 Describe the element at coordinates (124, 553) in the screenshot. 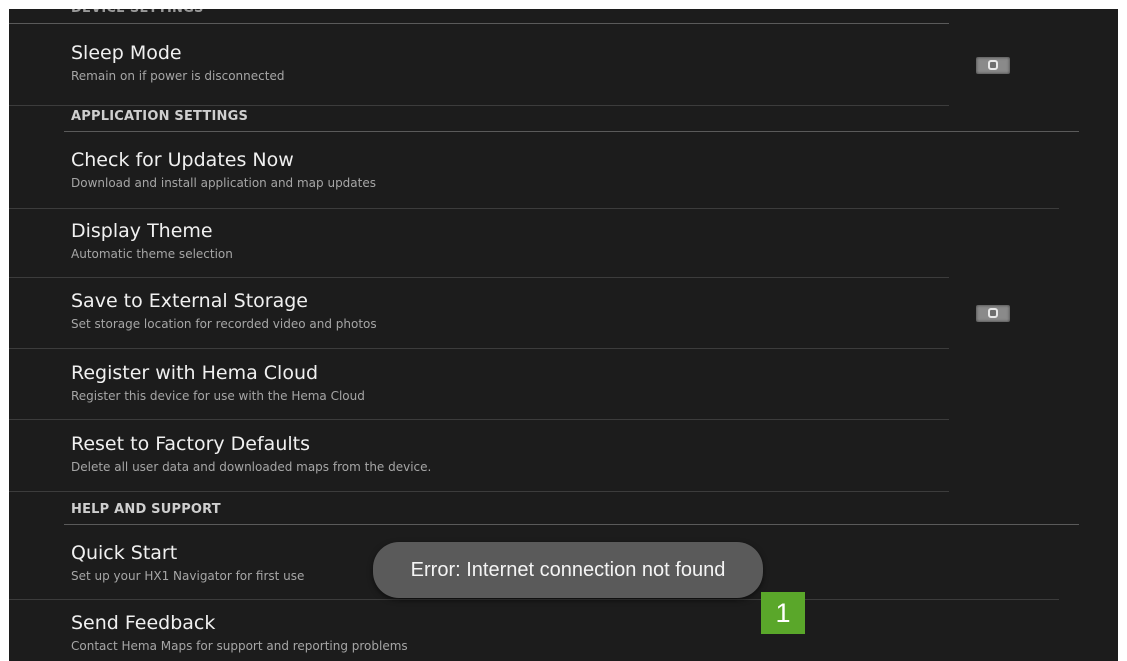

I see `setting-title: Quick Start` at that location.